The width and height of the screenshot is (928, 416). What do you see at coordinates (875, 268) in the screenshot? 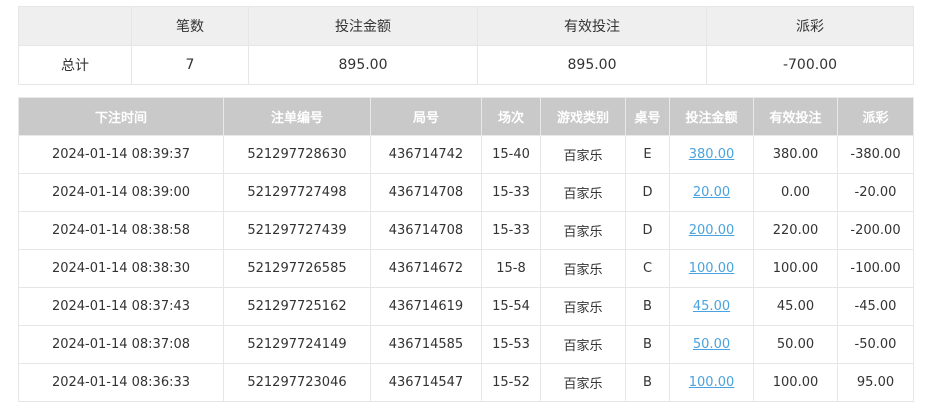
I see `cell-payout: -100.00` at bounding box center [875, 268].